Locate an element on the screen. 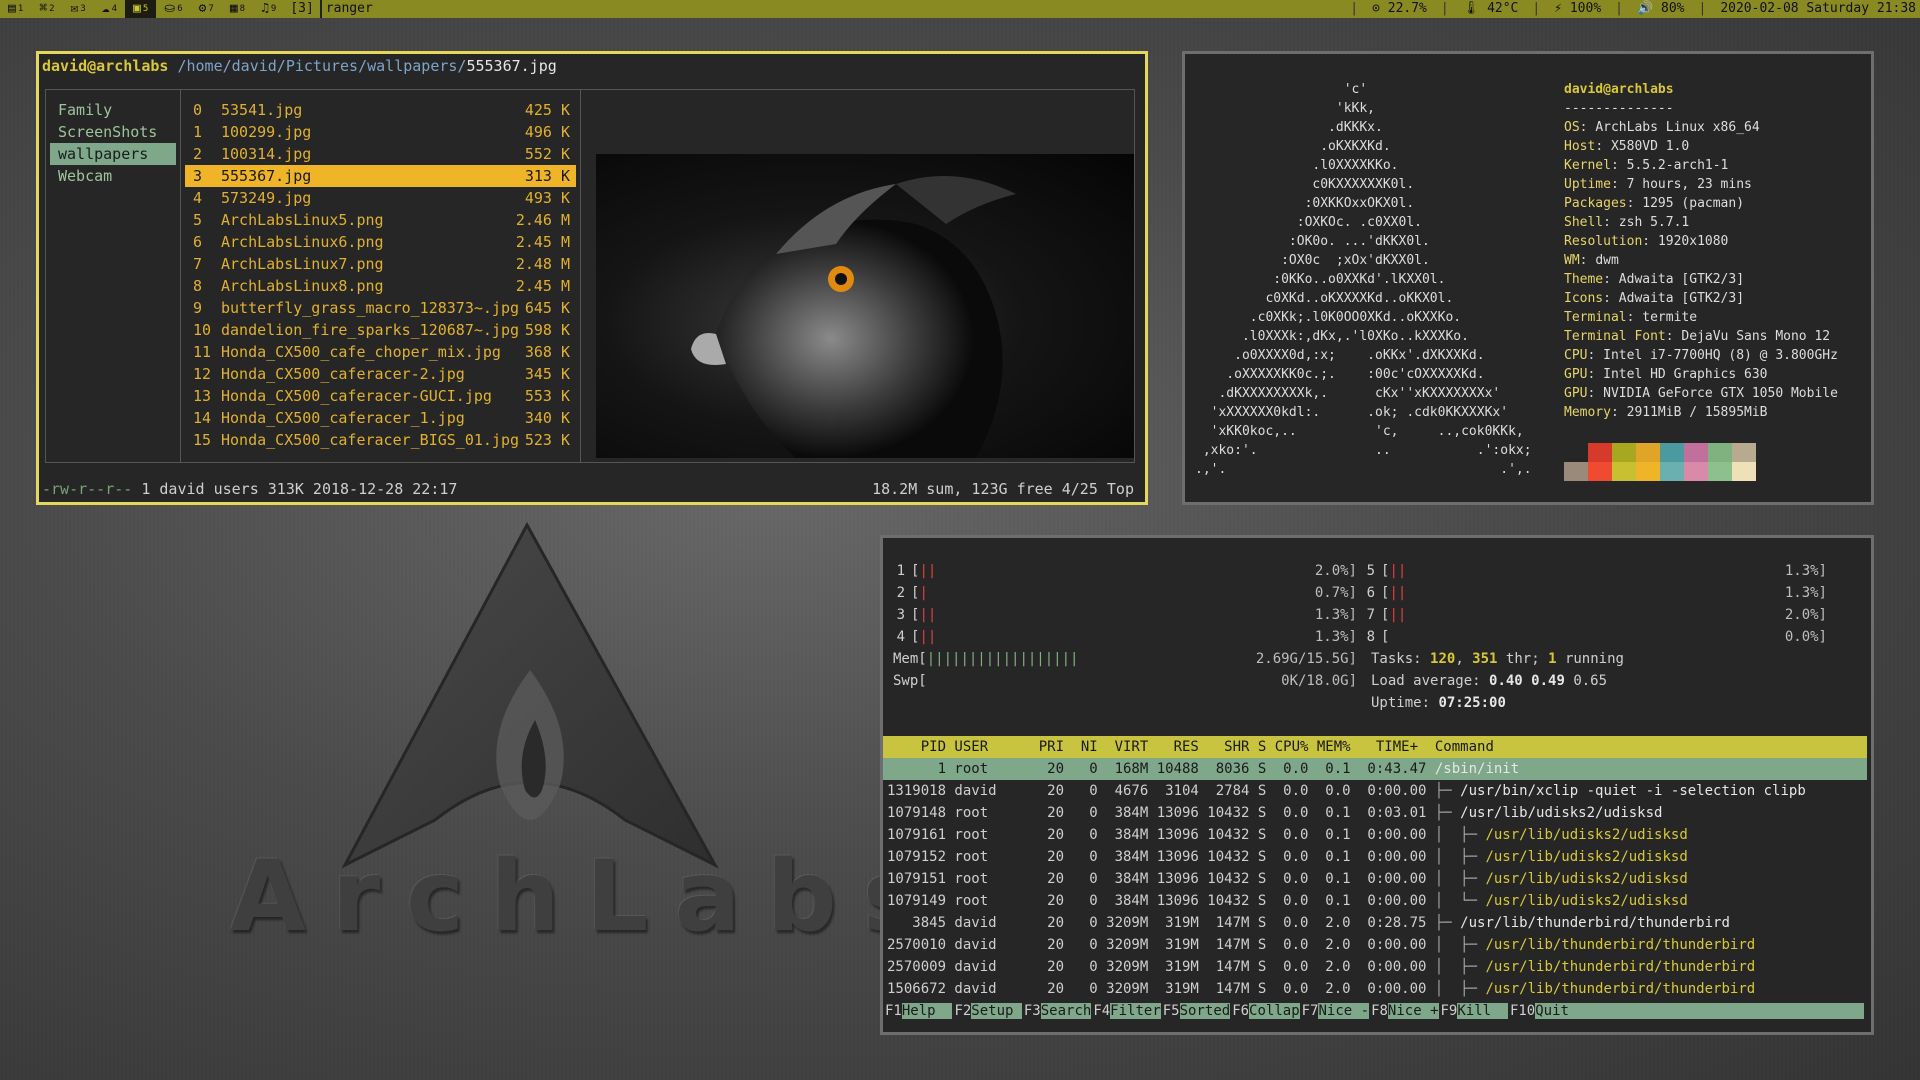 The width and height of the screenshot is (1920, 1080). fkey-f1: F1Help is located at coordinates (918, 1011).